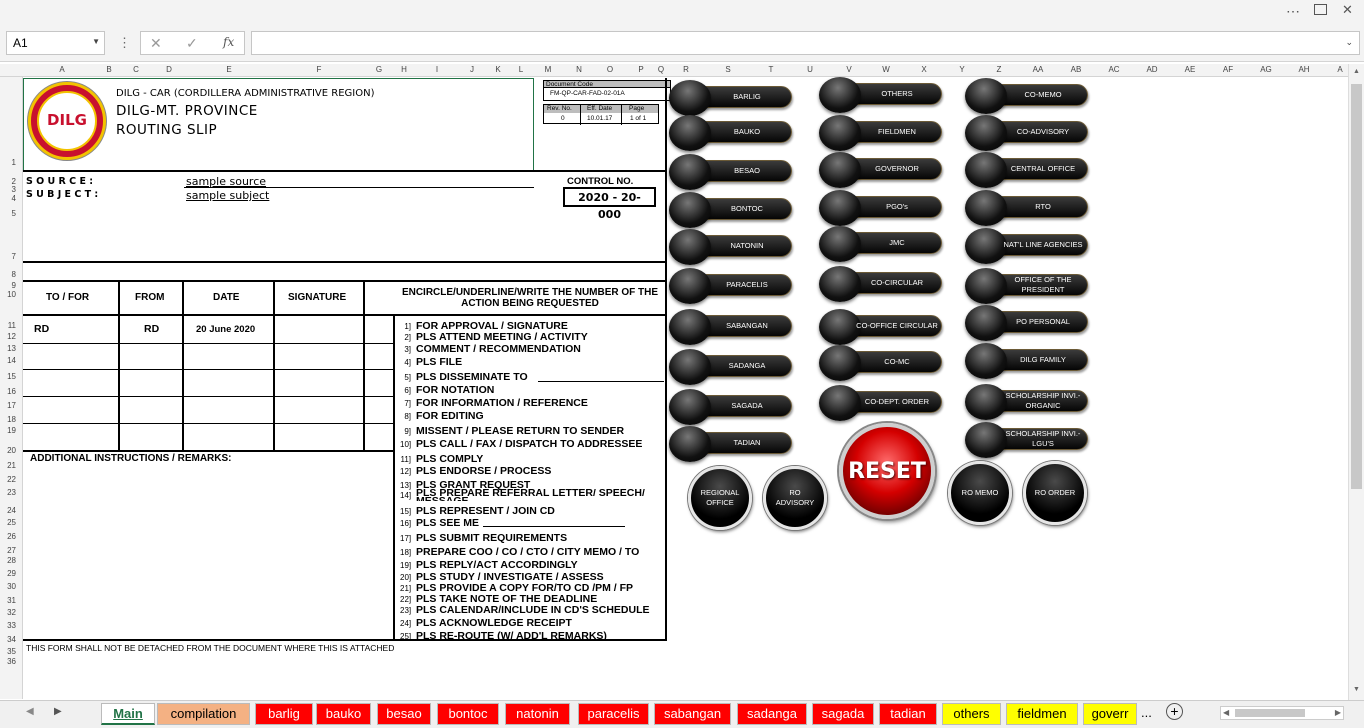 The image size is (1364, 728). What do you see at coordinates (14, 198) in the screenshot?
I see `row-header: 4` at bounding box center [14, 198].